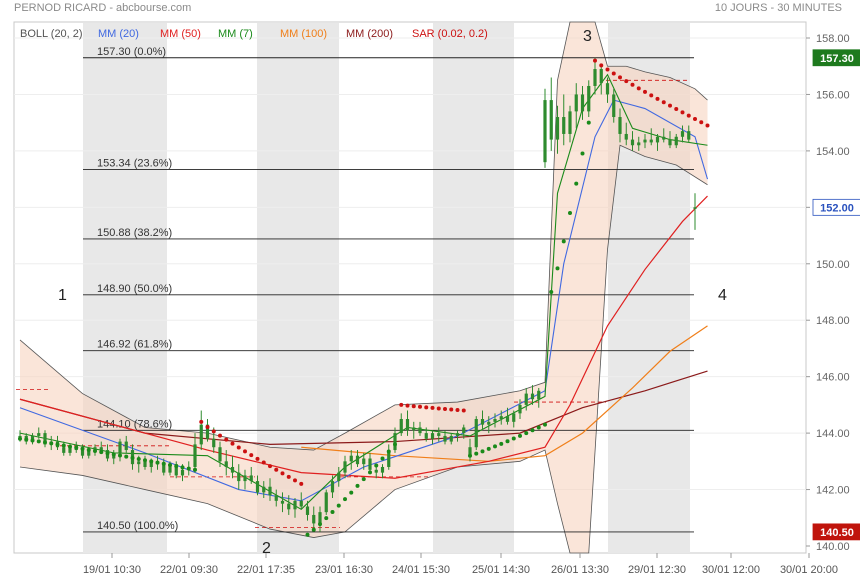 This screenshot has height=580, width=860. What do you see at coordinates (731, 570) in the screenshot?
I see `x-tick-label-8: 30/01 12:00` at bounding box center [731, 570].